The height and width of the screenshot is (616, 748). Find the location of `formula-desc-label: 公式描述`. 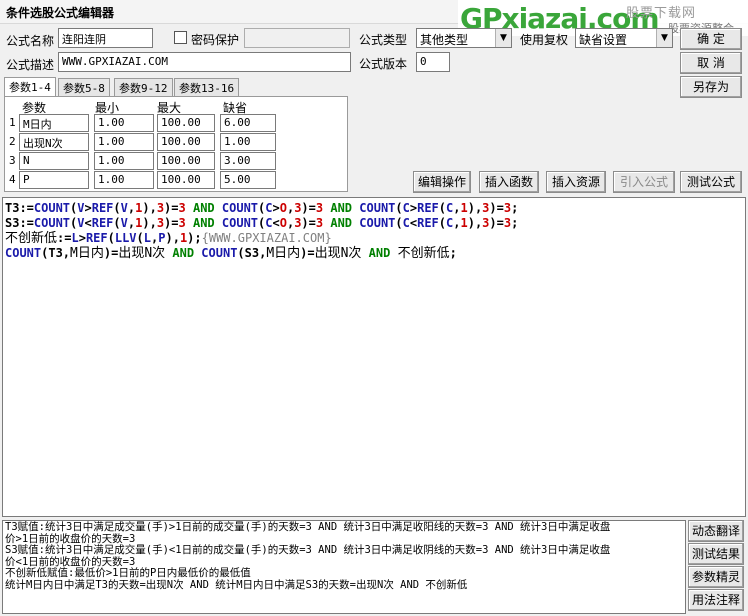

formula-desc-label: 公式描述 is located at coordinates (30, 65).